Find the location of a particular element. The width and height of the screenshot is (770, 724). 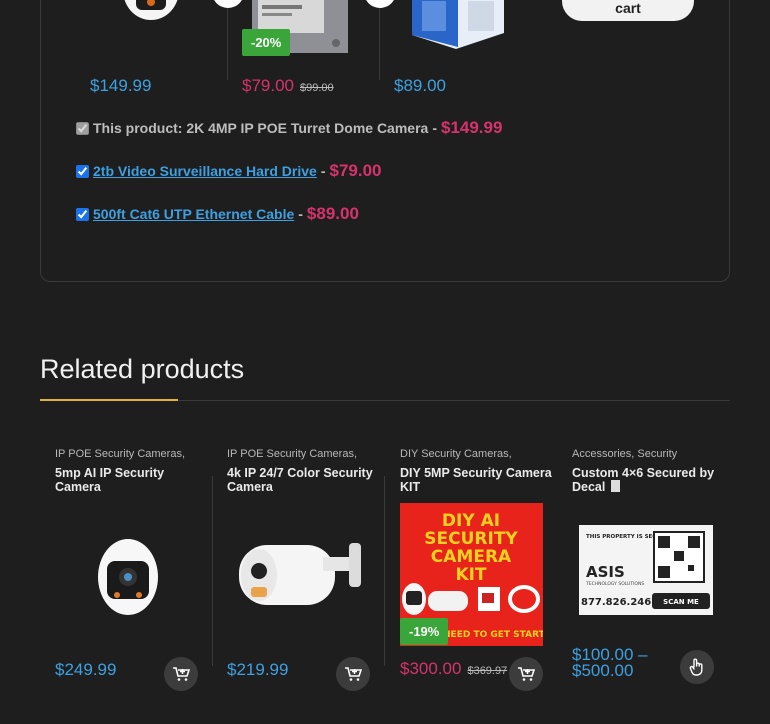

kit-image-text: CAMERA is located at coordinates (471, 557).